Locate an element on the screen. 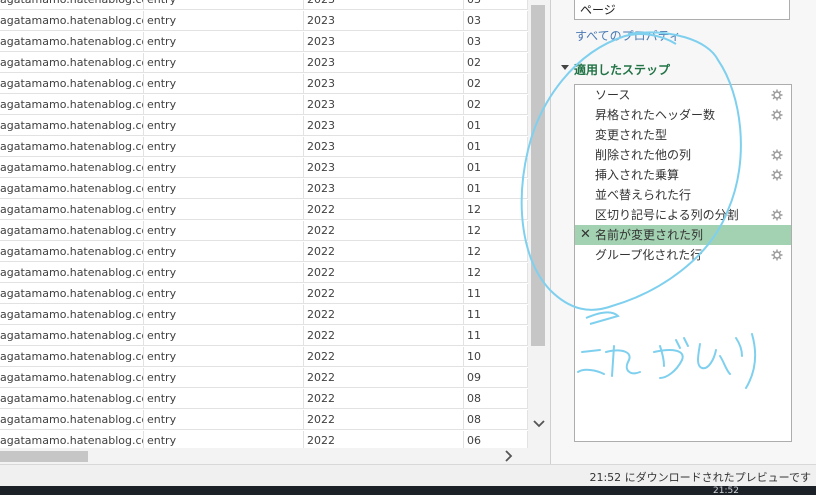  applied-step: 変更された型 is located at coordinates (683, 135).